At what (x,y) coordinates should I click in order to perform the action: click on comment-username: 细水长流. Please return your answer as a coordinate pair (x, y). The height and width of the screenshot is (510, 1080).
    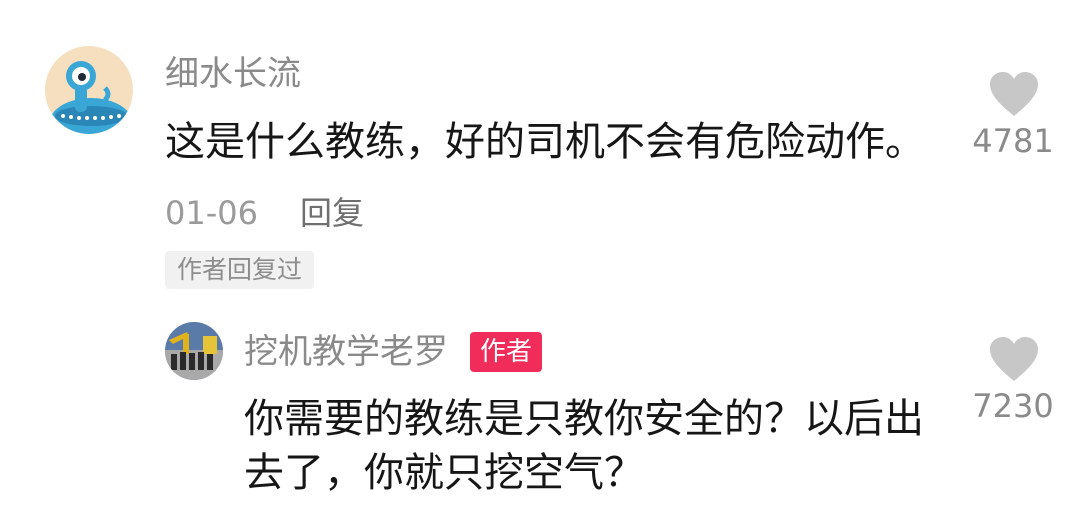
    Looking at the image, I should click on (233, 74).